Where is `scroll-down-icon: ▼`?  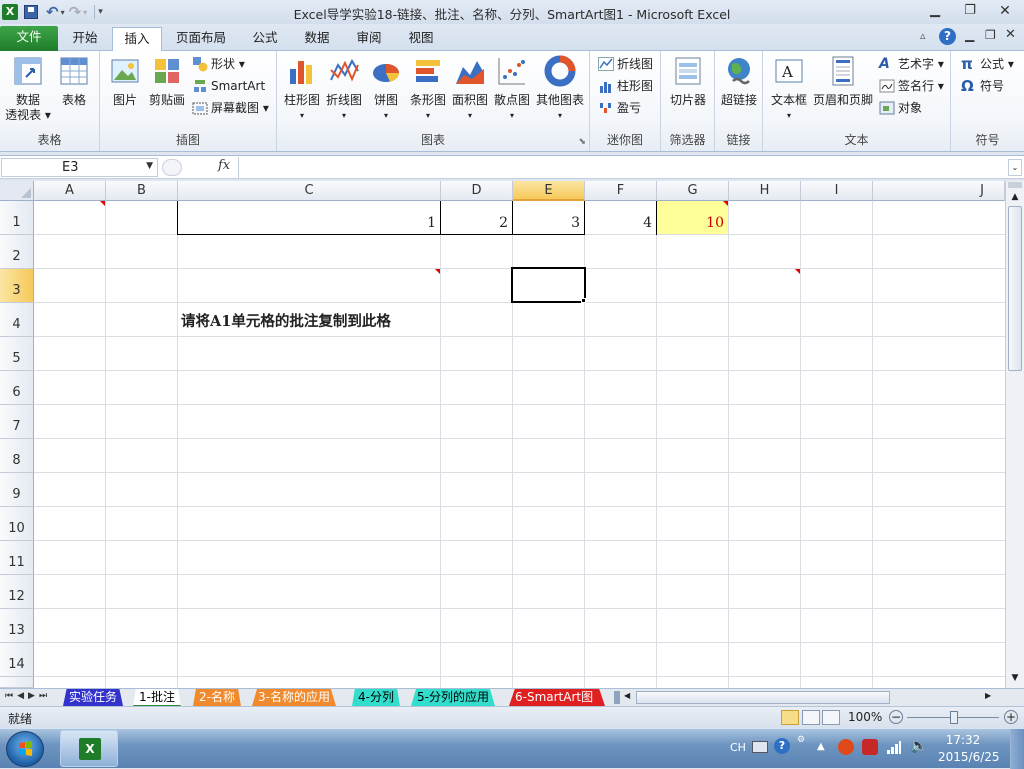 scroll-down-icon: ▼ is located at coordinates (1015, 678).